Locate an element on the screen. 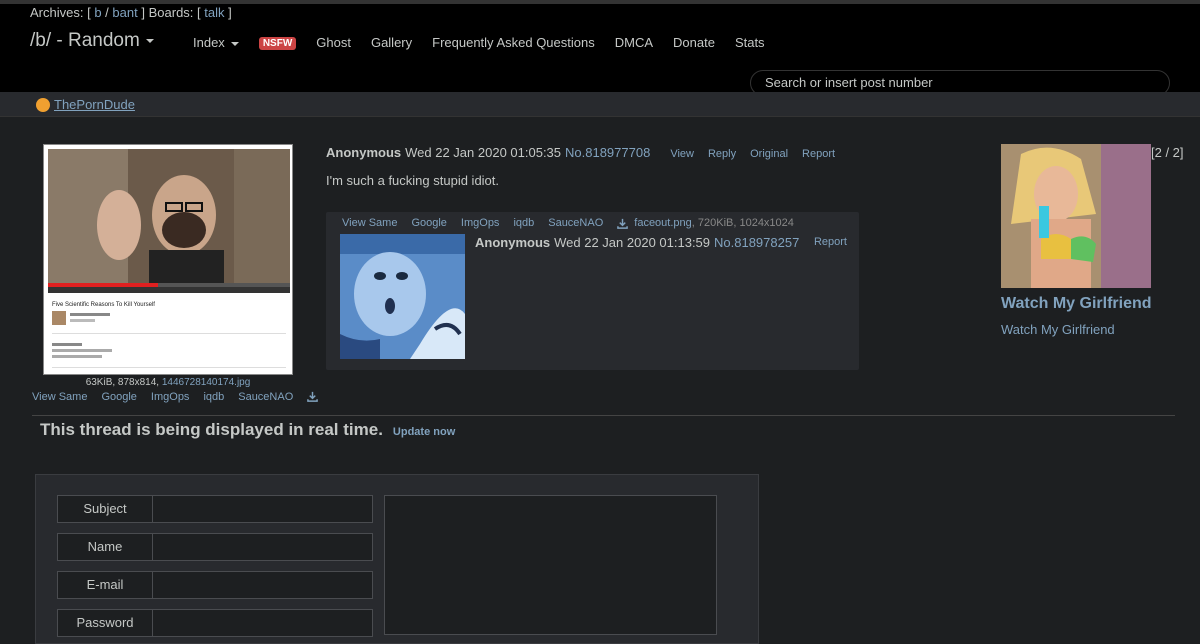 This screenshot has width=1200, height=644. subject-field is located at coordinates (263, 509).